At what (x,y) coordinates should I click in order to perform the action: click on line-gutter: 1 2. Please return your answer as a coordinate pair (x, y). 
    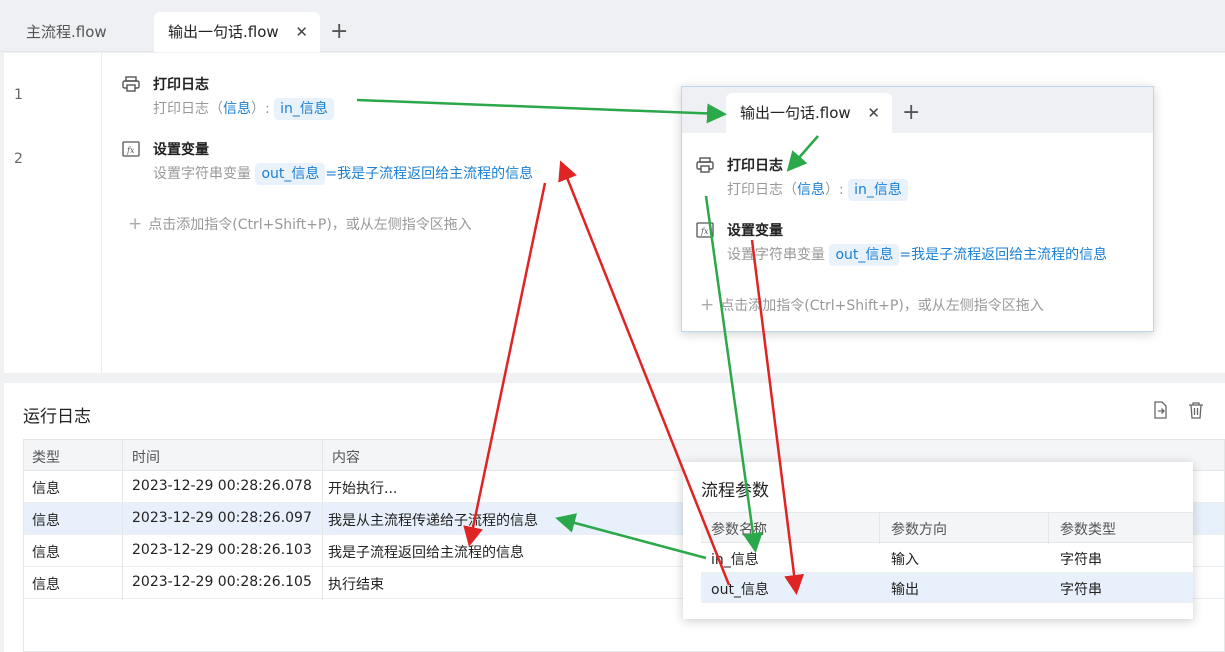
    Looking at the image, I should click on (53, 213).